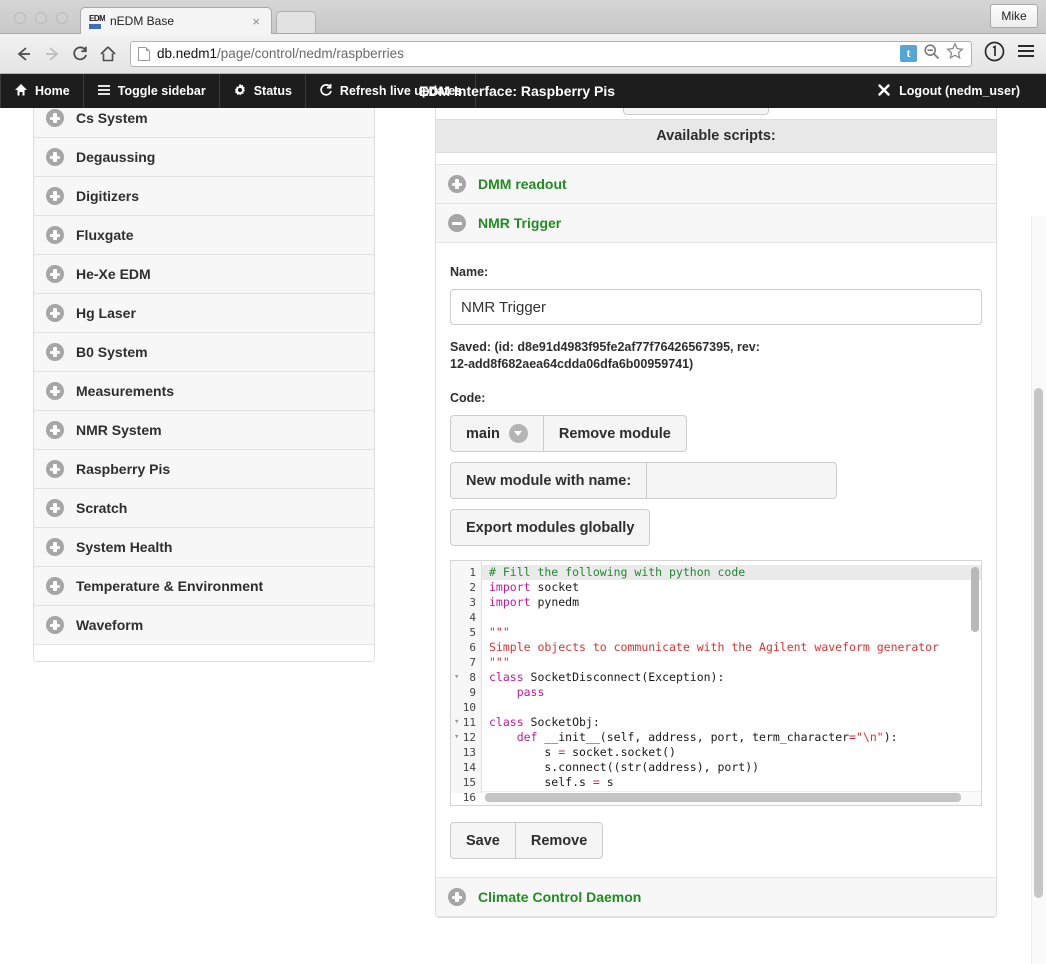 The height and width of the screenshot is (964, 1046). Describe the element at coordinates (112, 118) in the screenshot. I see `sidebar-item-label: Cs System` at that location.